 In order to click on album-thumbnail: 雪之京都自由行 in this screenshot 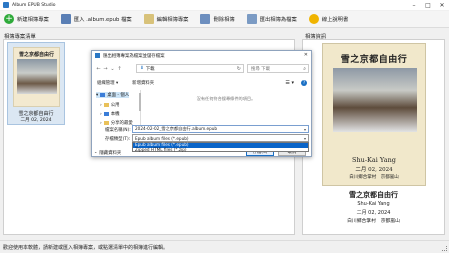, I will do `click(36, 77)`.